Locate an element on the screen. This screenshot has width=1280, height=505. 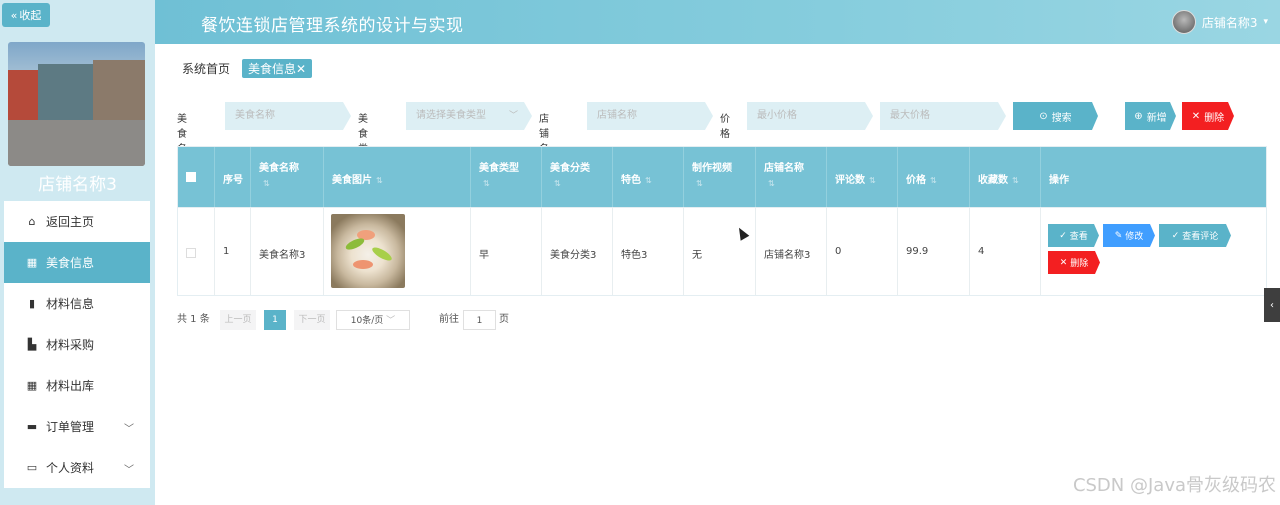
page-size-select: 10条/页 ﹀ is located at coordinates (373, 320).